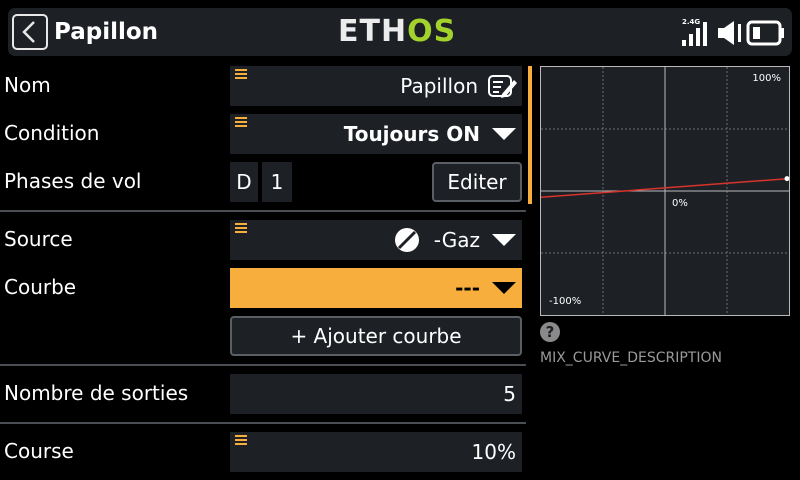 Image resolution: width=800 pixels, height=480 pixels. I want to click on name-label: Nom, so click(27, 85).